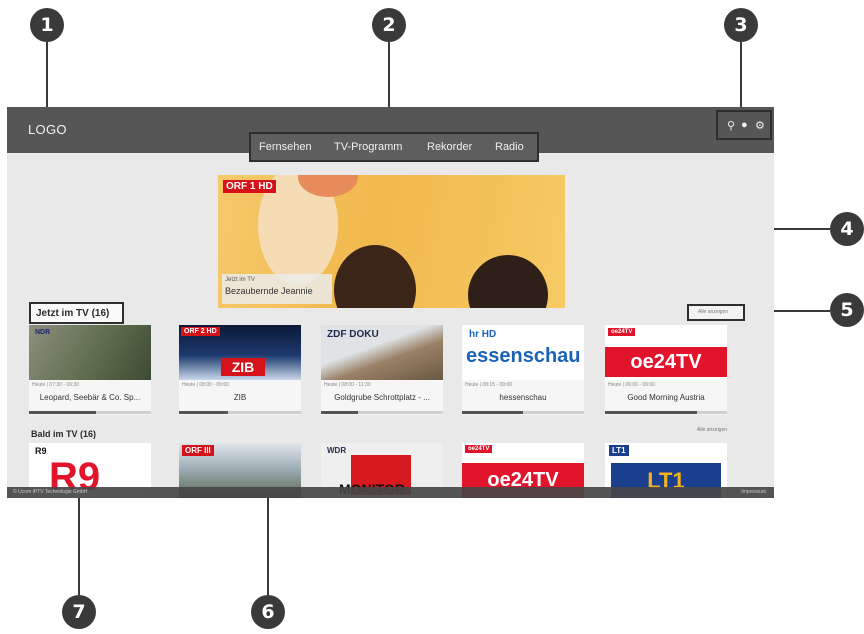 This screenshot has height=634, width=864. I want to click on callout-1: 1, so click(47, 25).